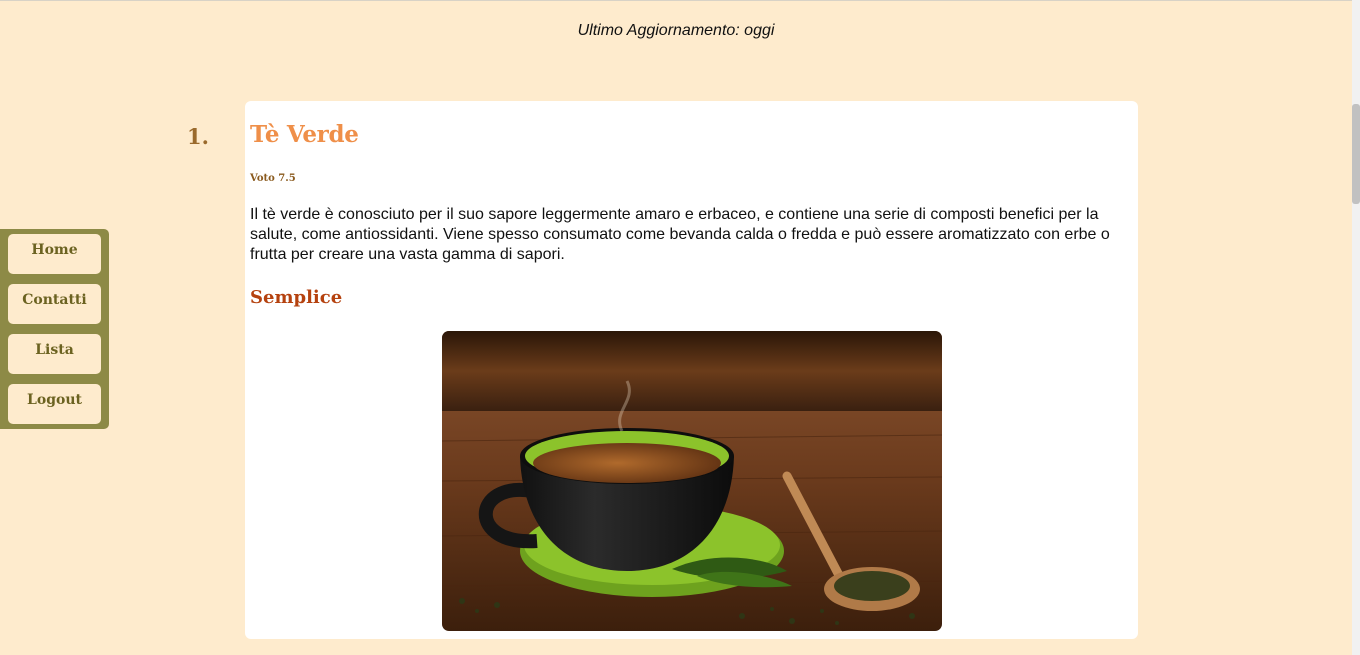 The image size is (1360, 655). I want to click on sidebar-item-contatti: Contatti, so click(54, 304).